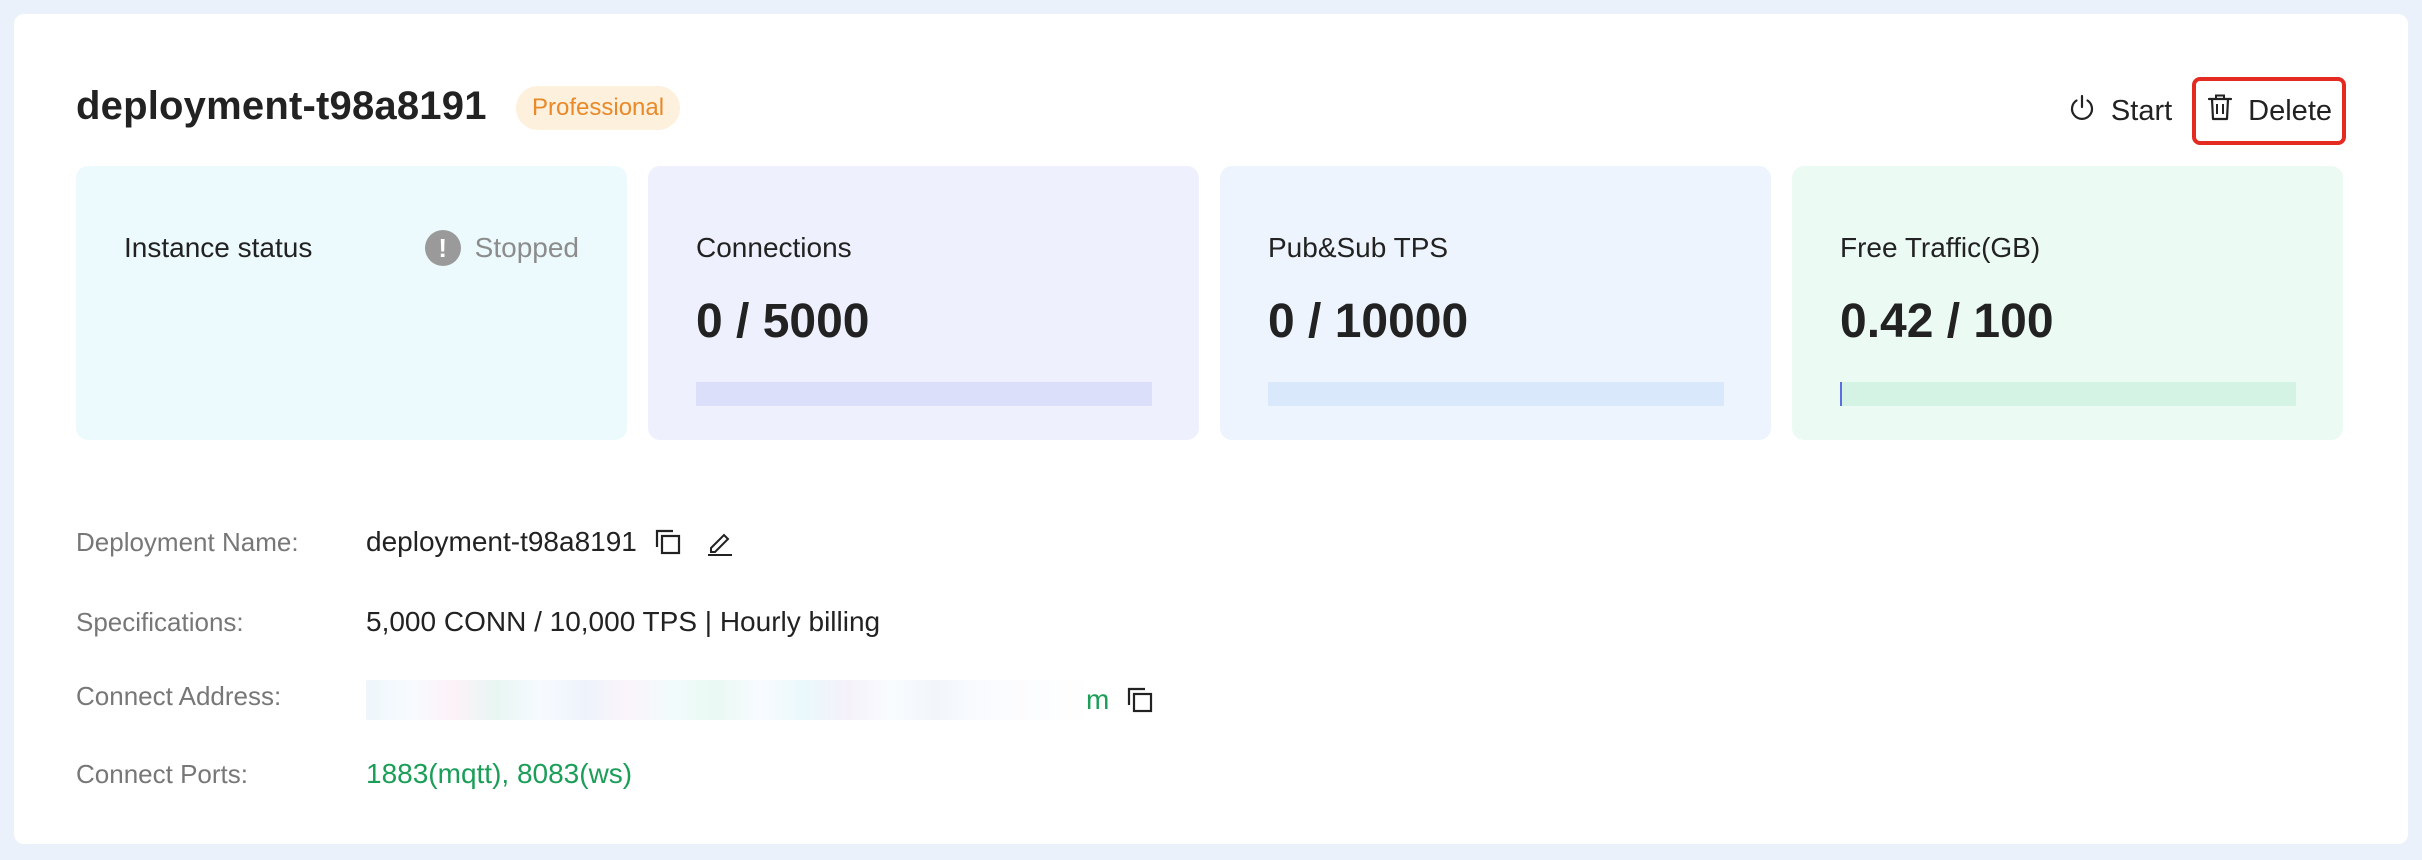 This screenshot has width=2422, height=860. What do you see at coordinates (783, 321) in the screenshot?
I see `connections-value: 0 / 5000` at bounding box center [783, 321].